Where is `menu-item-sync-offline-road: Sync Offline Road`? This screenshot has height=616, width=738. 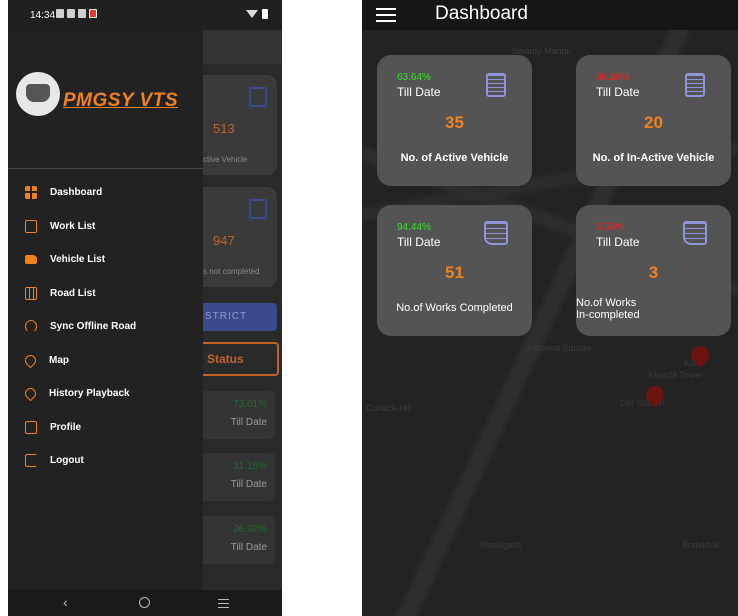 menu-item-sync-offline-road: Sync Offline Road is located at coordinates (105, 327).